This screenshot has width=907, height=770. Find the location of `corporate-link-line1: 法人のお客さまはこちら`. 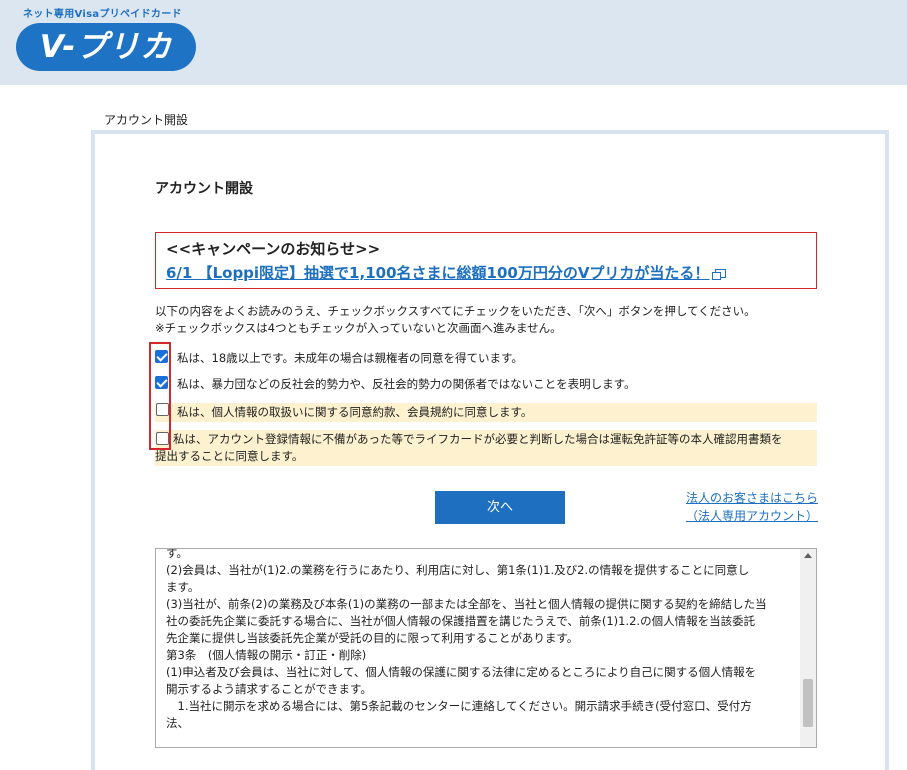

corporate-link-line1: 法人のお客さまはこちら is located at coordinates (743, 498).